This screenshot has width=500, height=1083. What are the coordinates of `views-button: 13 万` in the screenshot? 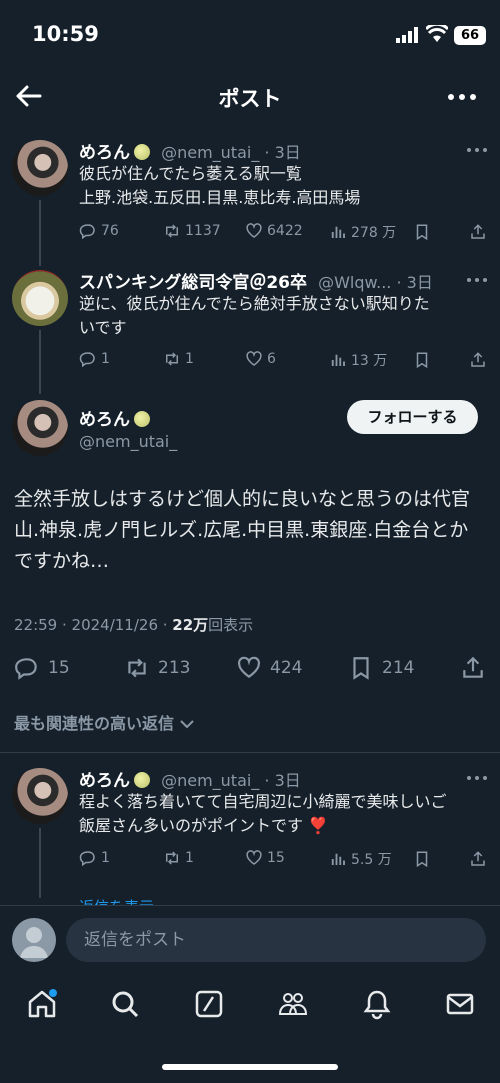 It's located at (358, 360).